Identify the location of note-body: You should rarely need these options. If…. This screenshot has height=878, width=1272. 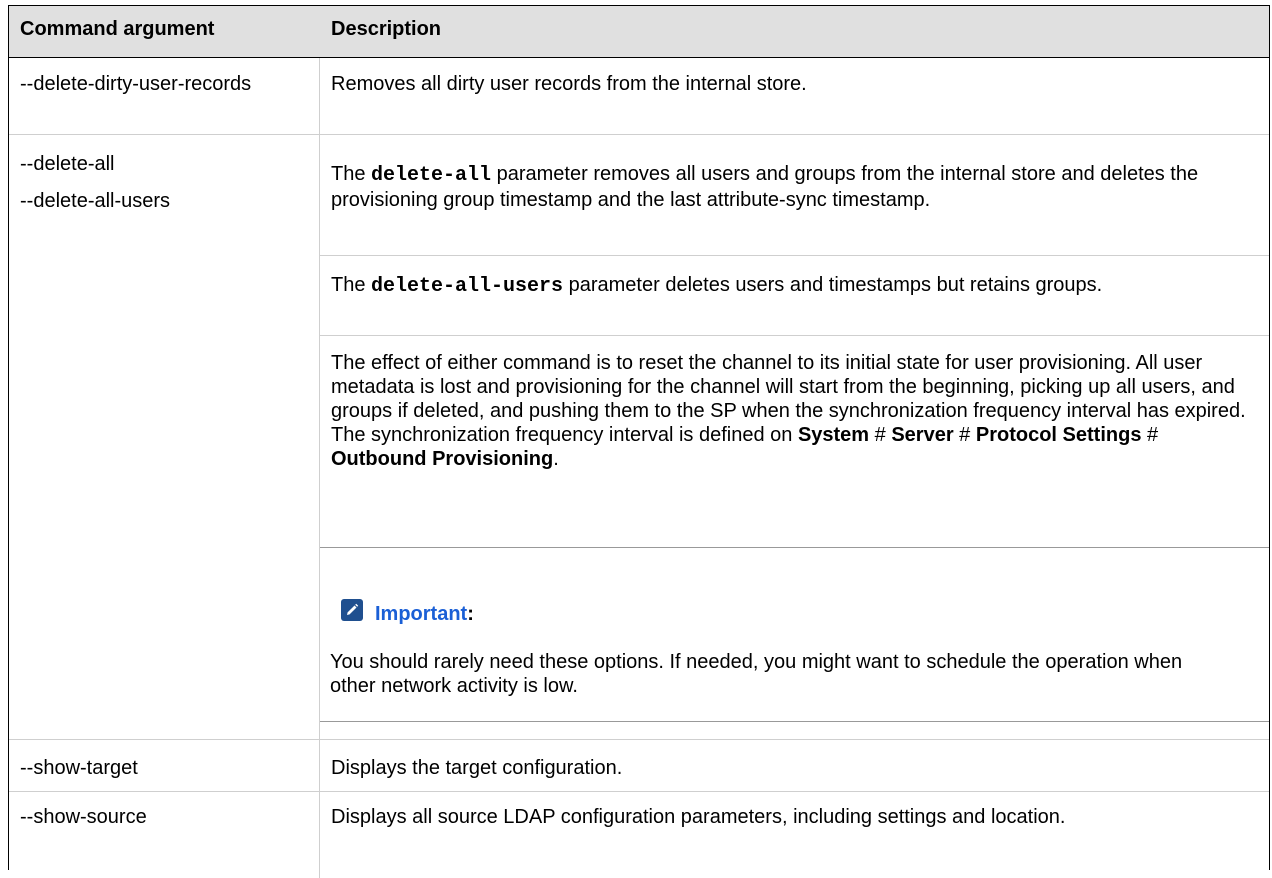
(756, 674).